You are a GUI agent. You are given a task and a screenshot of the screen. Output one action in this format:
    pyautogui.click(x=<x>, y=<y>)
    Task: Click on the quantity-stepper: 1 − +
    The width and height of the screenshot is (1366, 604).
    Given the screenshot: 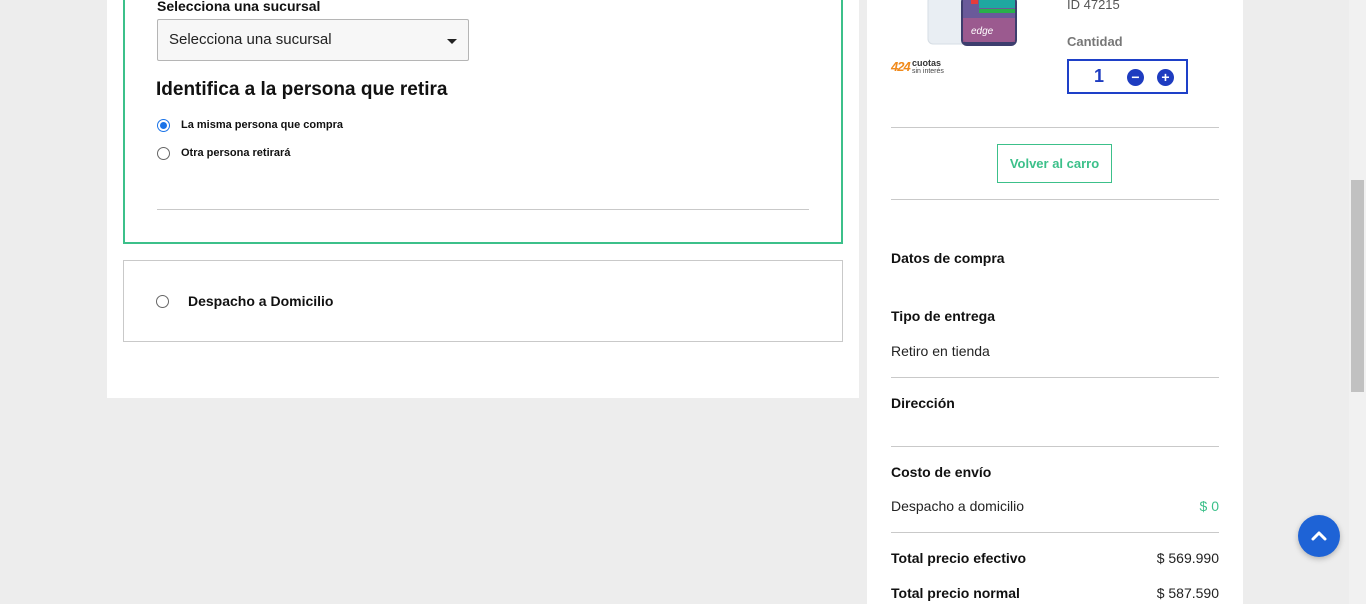 What is the action you would take?
    pyautogui.click(x=1127, y=76)
    